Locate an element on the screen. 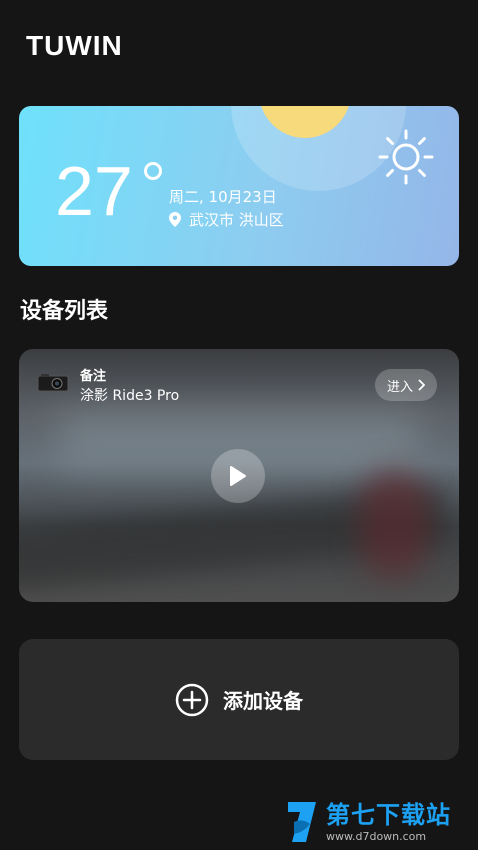 Image resolution: width=478 pixels, height=850 pixels. dashcam-icon is located at coordinates (53, 383).